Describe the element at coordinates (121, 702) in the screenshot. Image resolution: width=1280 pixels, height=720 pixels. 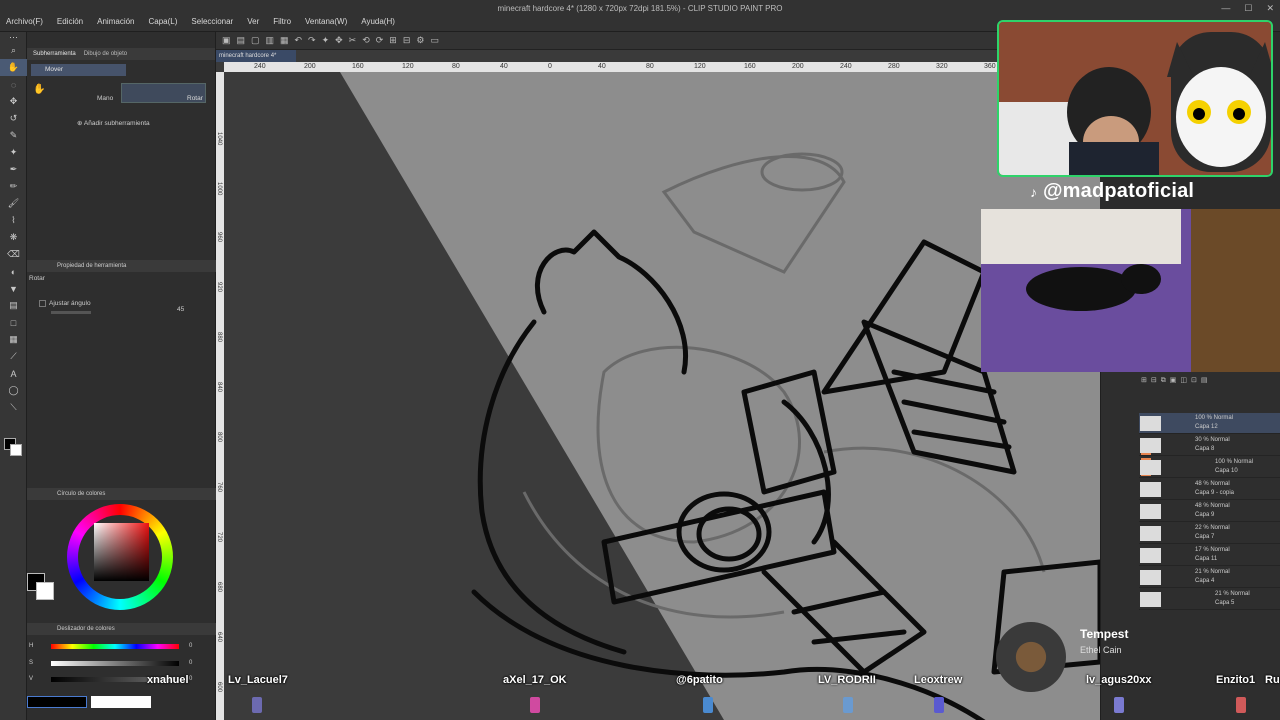
I see `color-history-white` at that location.